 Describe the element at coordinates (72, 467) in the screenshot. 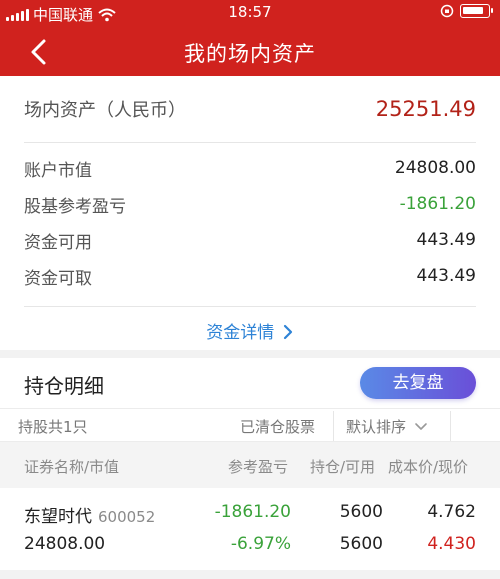

I see `col-name-value: 证券名称/市值` at that location.